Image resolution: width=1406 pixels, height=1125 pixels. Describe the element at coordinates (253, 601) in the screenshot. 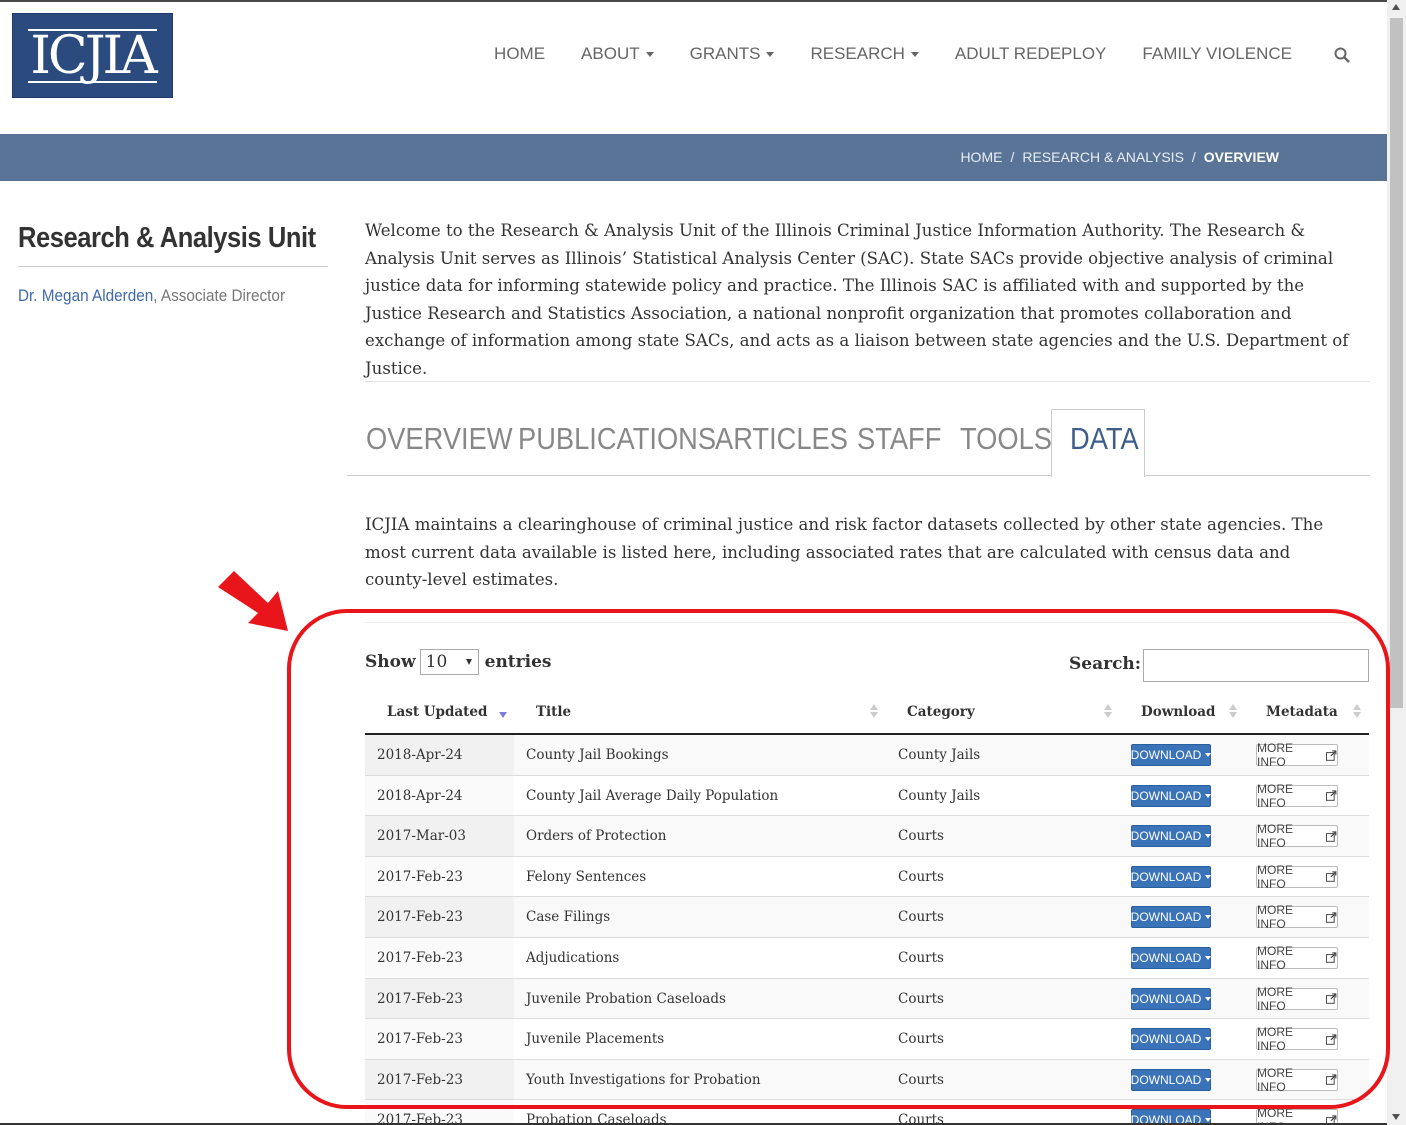

I see `red-arrow-annotation` at that location.